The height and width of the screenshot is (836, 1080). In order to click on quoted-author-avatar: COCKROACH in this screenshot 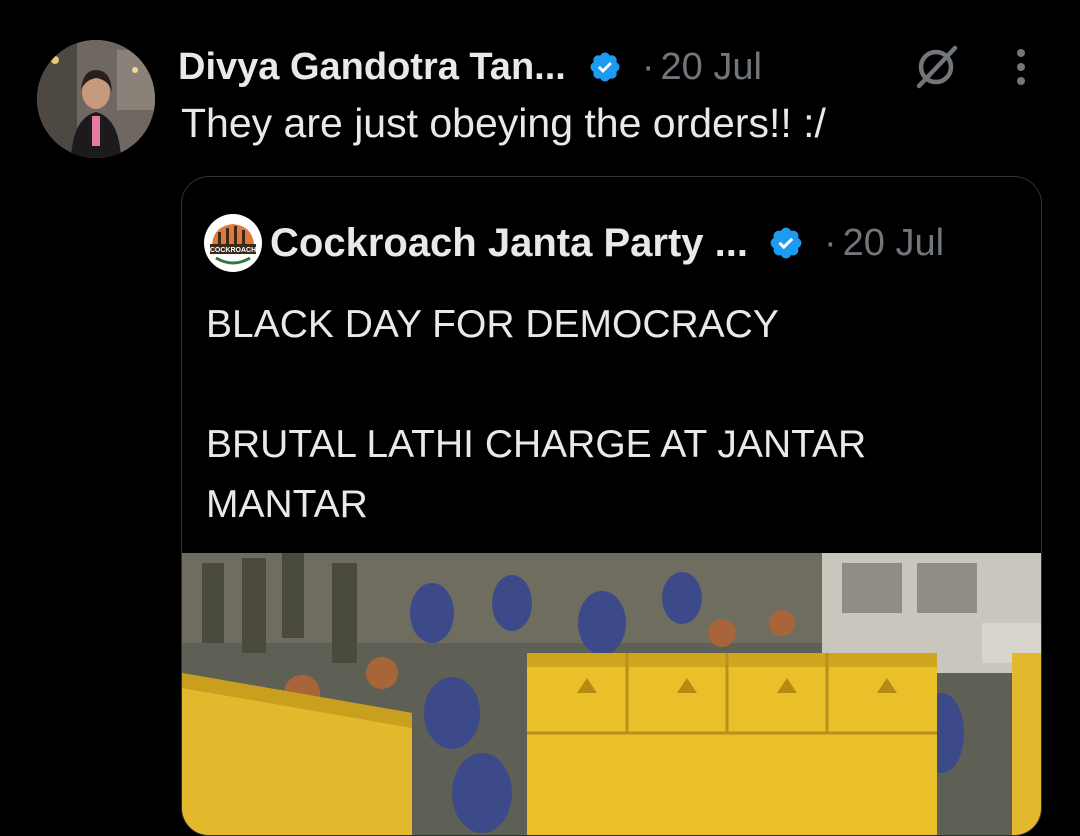, I will do `click(233, 243)`.